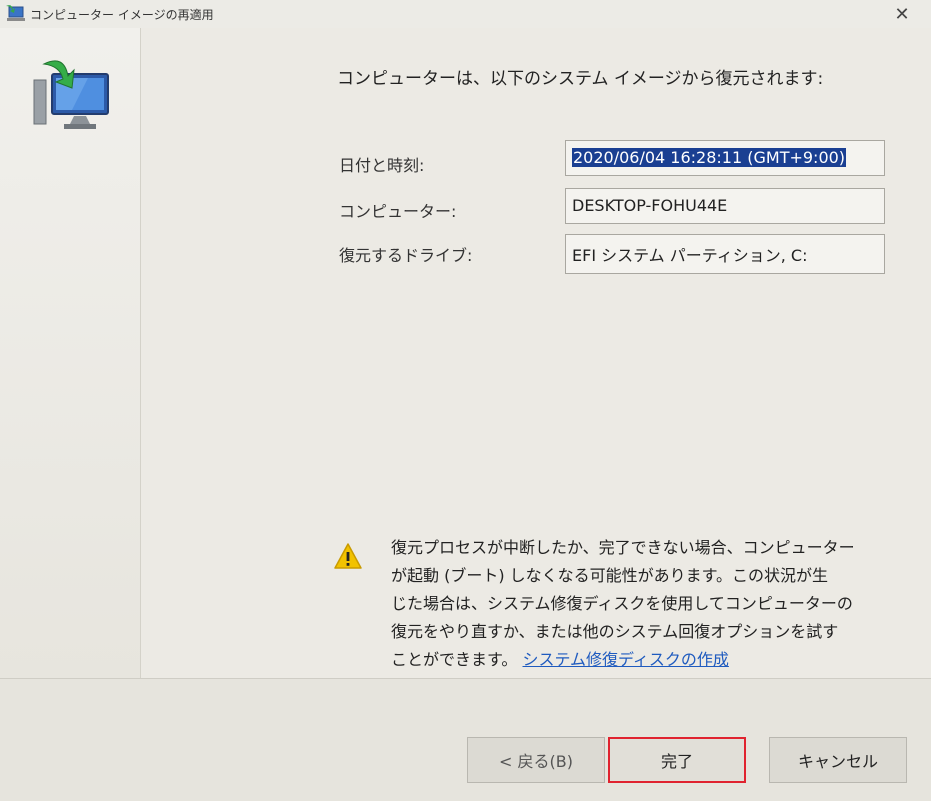  Describe the element at coordinates (622, 603) in the screenshot. I see `warning-line: じた場合は、システム修復ディスクを使用してコンピューターの` at that location.